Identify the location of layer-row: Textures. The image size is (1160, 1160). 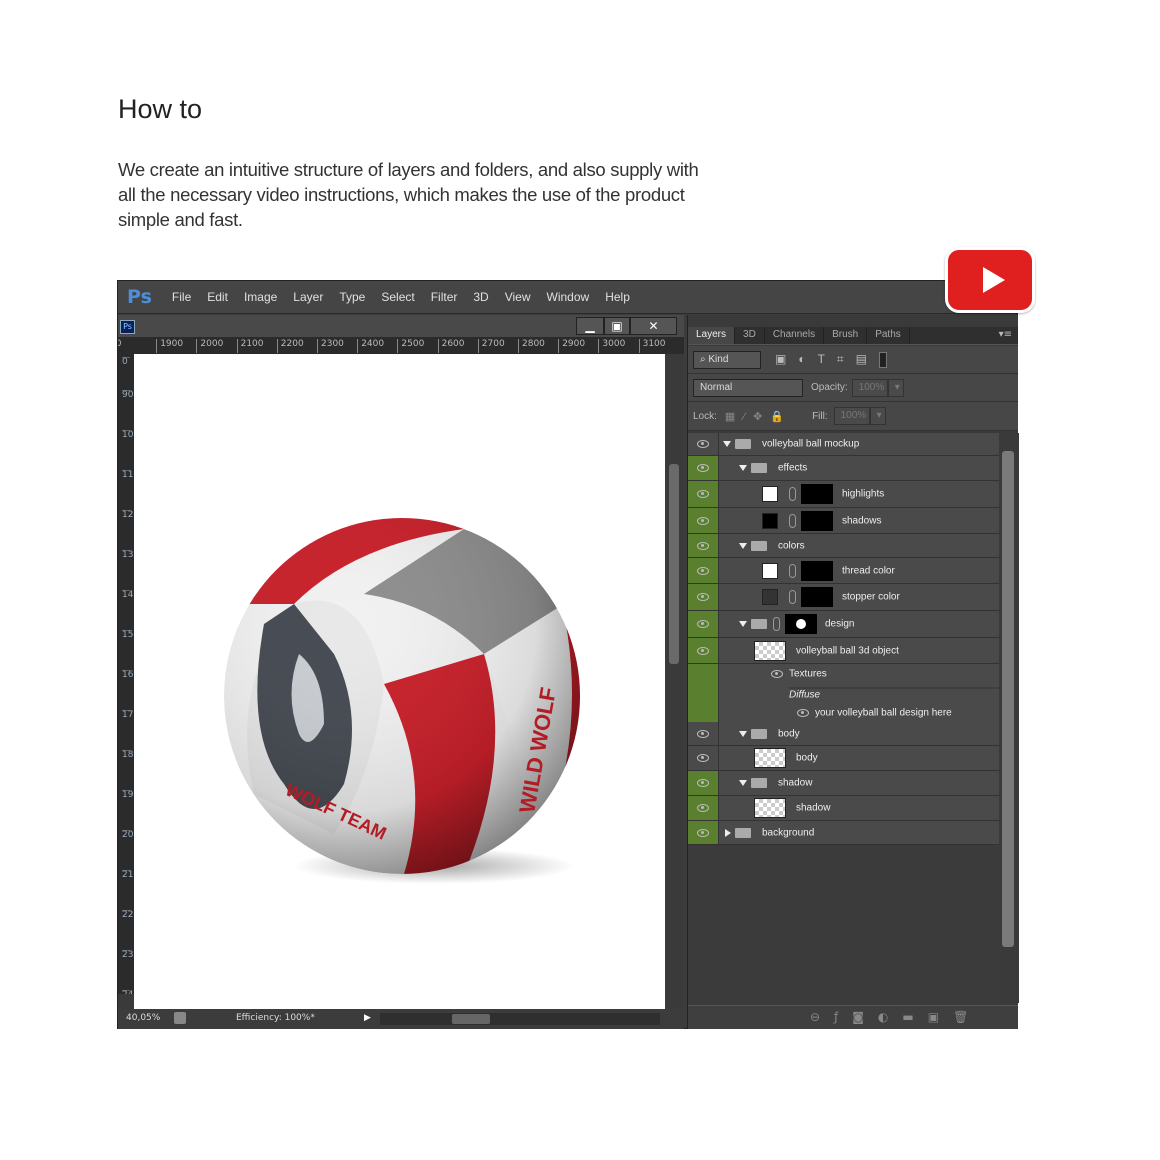
(843, 674).